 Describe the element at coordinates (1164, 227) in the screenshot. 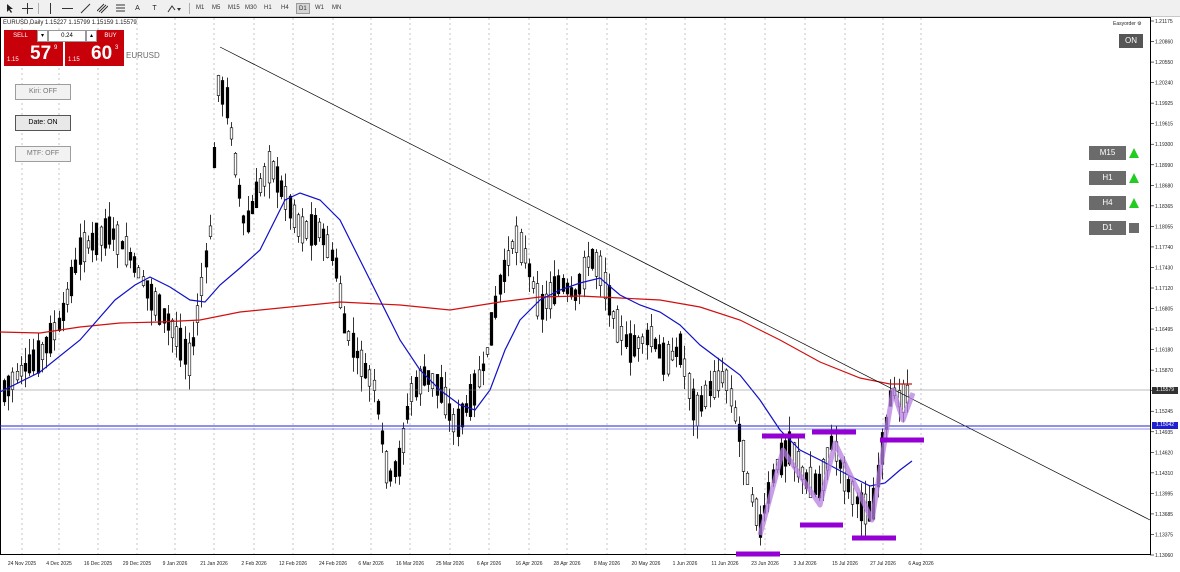

I see `price-axis-label: 1.18055` at that location.